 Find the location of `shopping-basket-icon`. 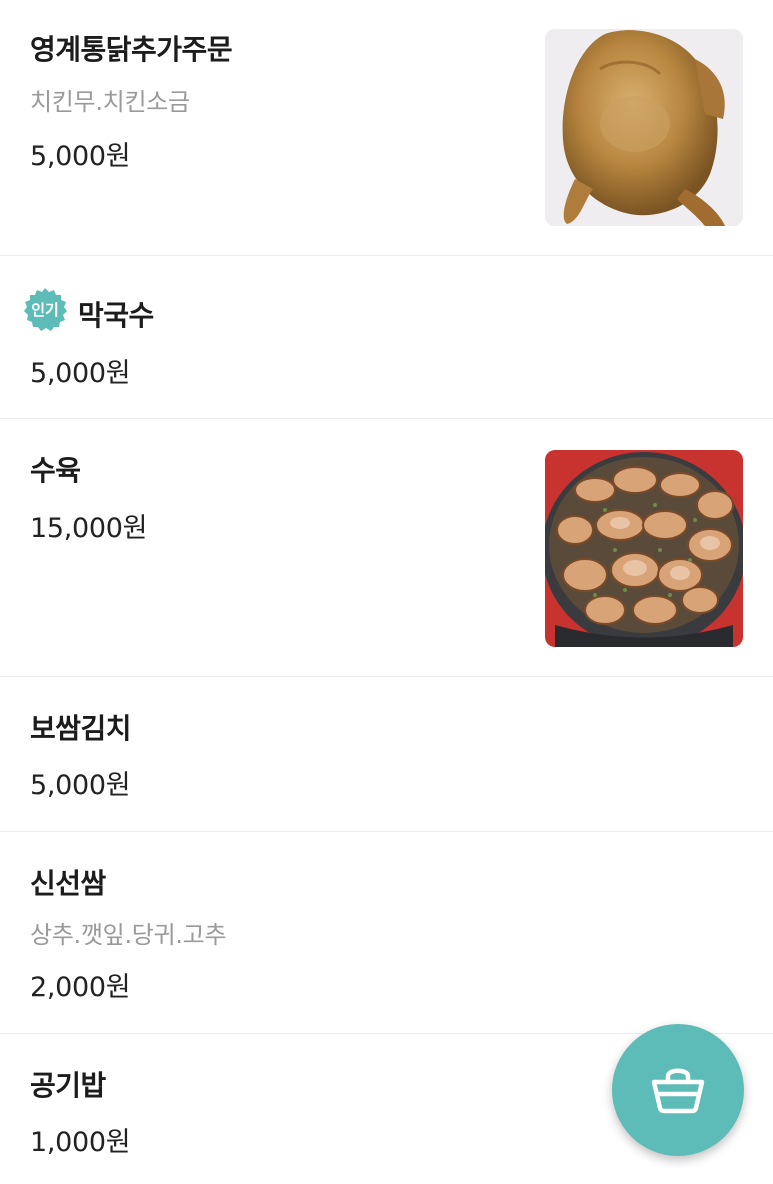

shopping-basket-icon is located at coordinates (678, 1091).